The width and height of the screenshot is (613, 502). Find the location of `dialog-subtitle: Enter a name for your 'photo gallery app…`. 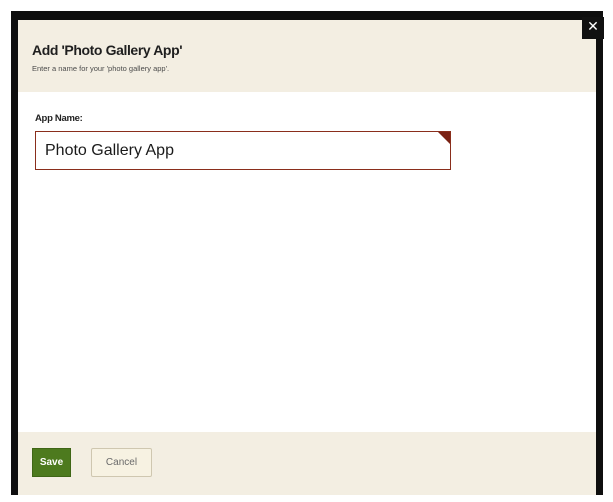

dialog-subtitle: Enter a name for your 'photo gallery app… is located at coordinates (101, 68).